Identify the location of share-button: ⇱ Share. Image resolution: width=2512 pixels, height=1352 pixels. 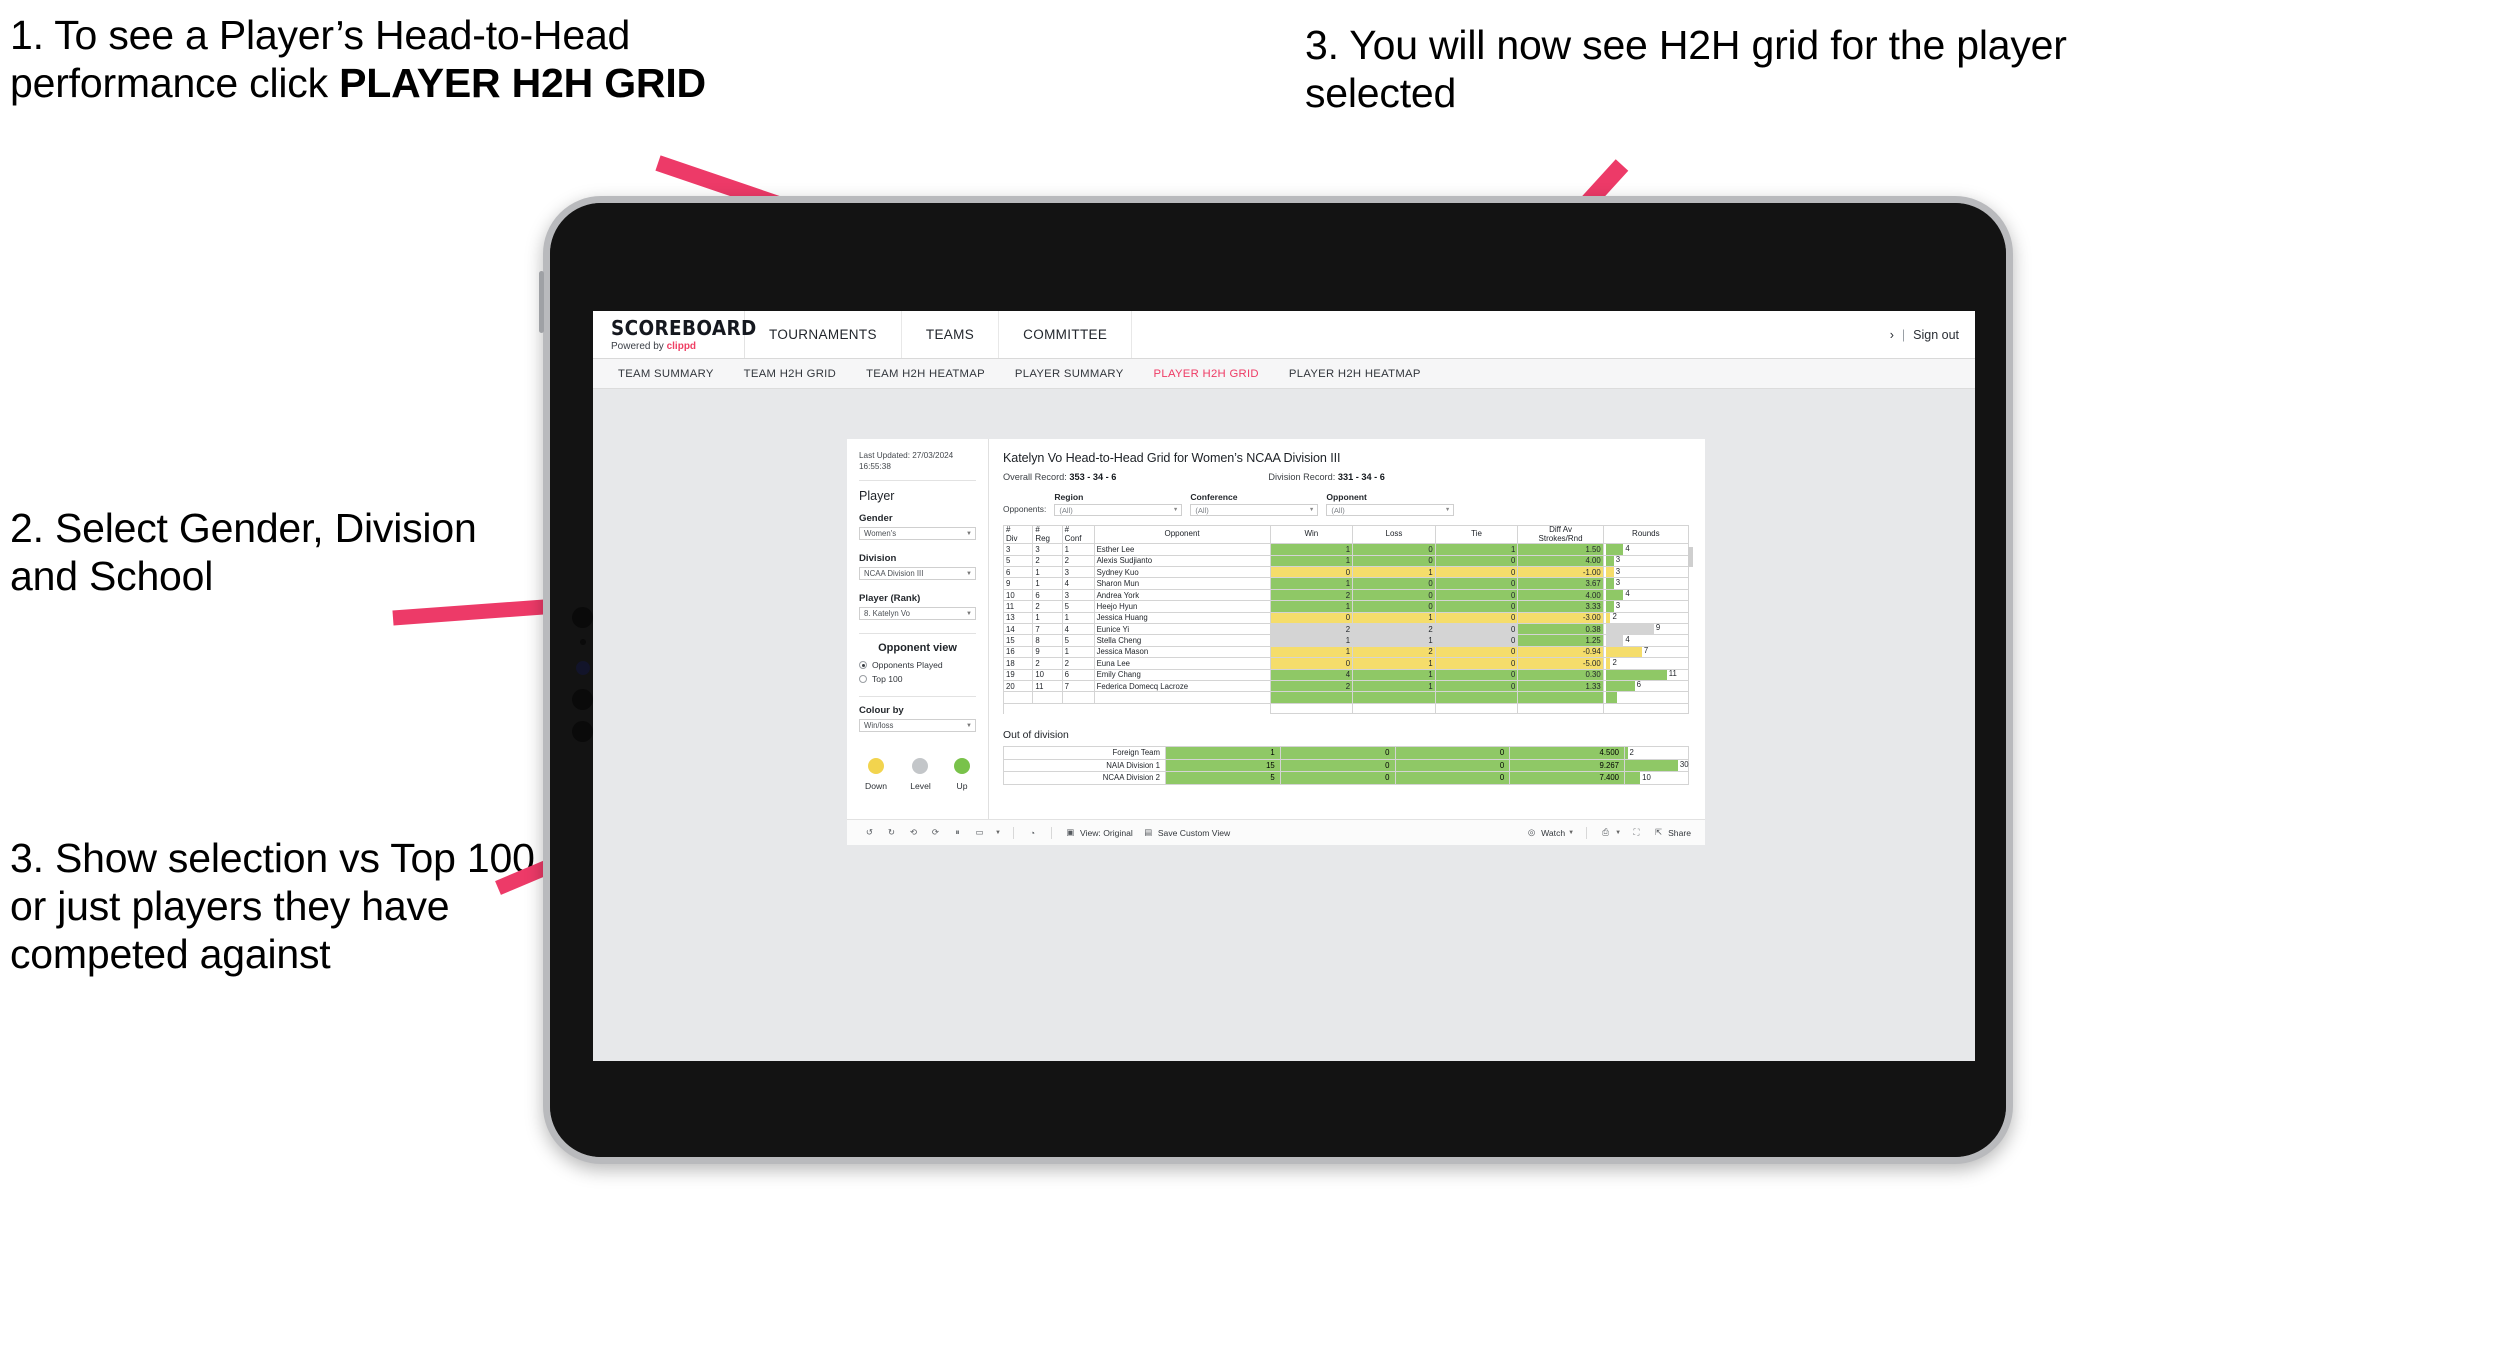
(1671, 832).